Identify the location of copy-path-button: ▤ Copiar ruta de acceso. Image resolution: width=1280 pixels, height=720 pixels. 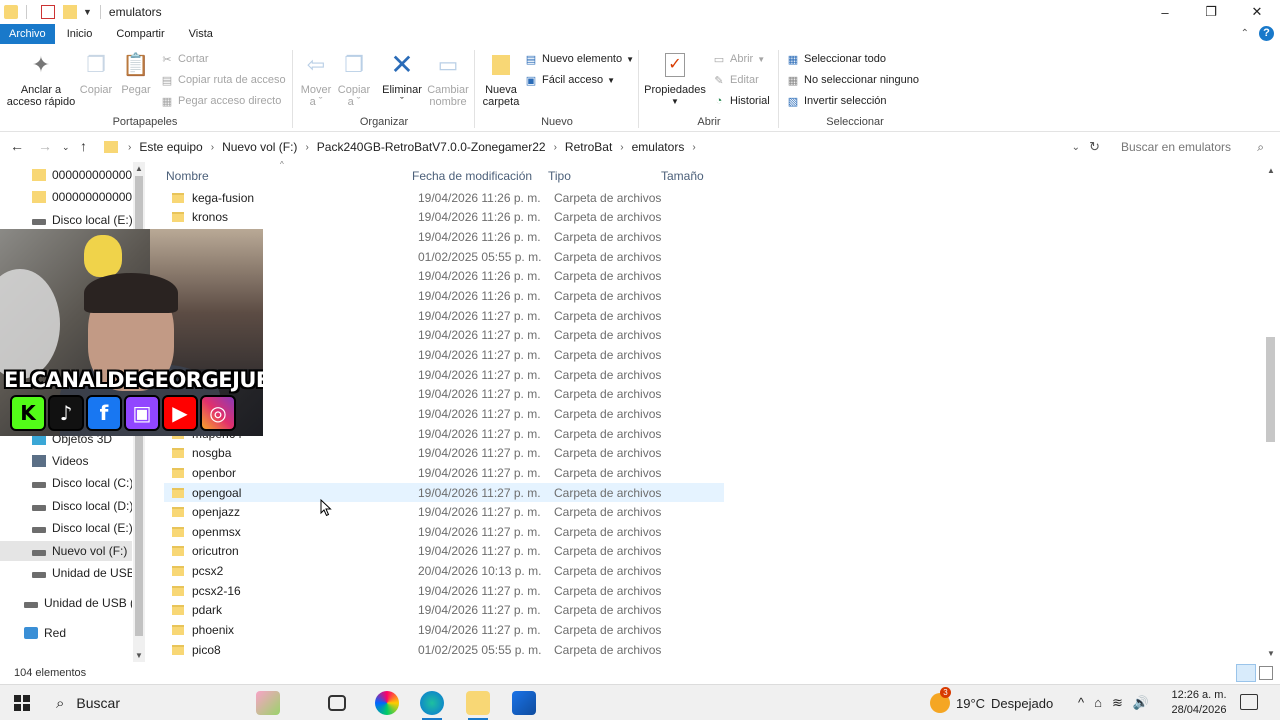
(223, 80).